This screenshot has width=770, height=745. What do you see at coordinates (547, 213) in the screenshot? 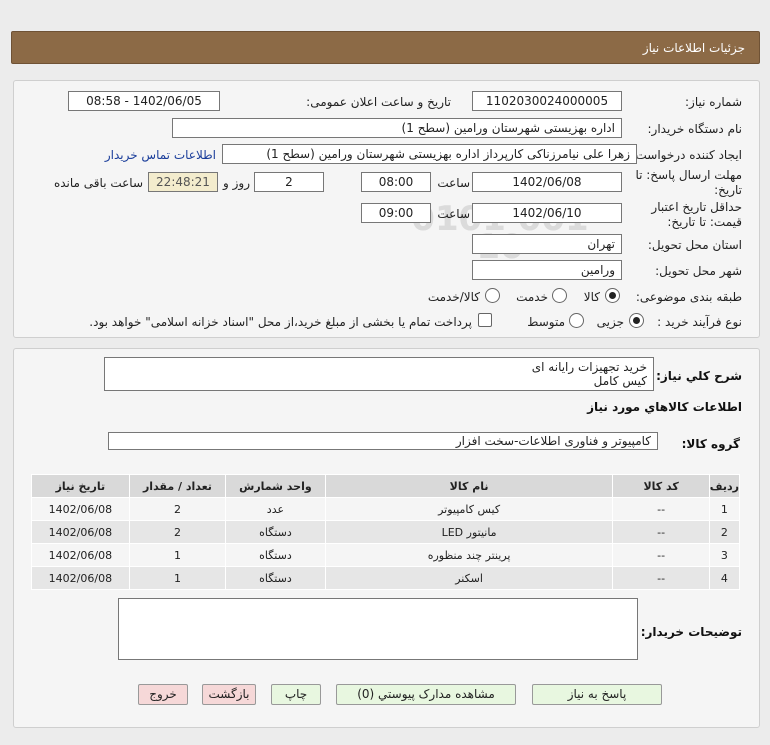
I see `validity-date-field: 1402/06/10` at bounding box center [547, 213].